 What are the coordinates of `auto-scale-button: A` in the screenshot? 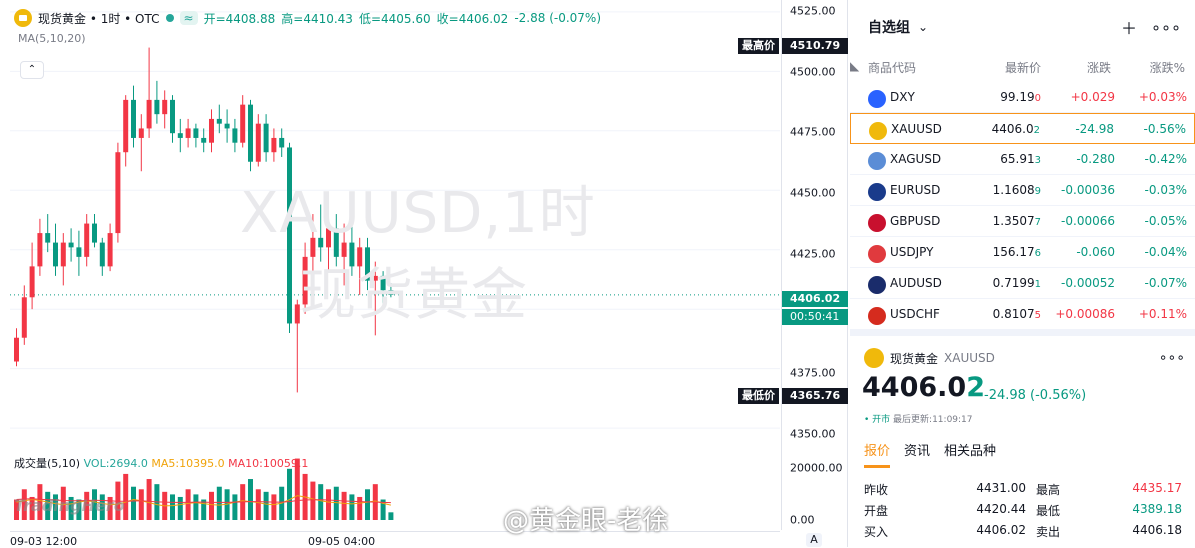 It's located at (814, 540).